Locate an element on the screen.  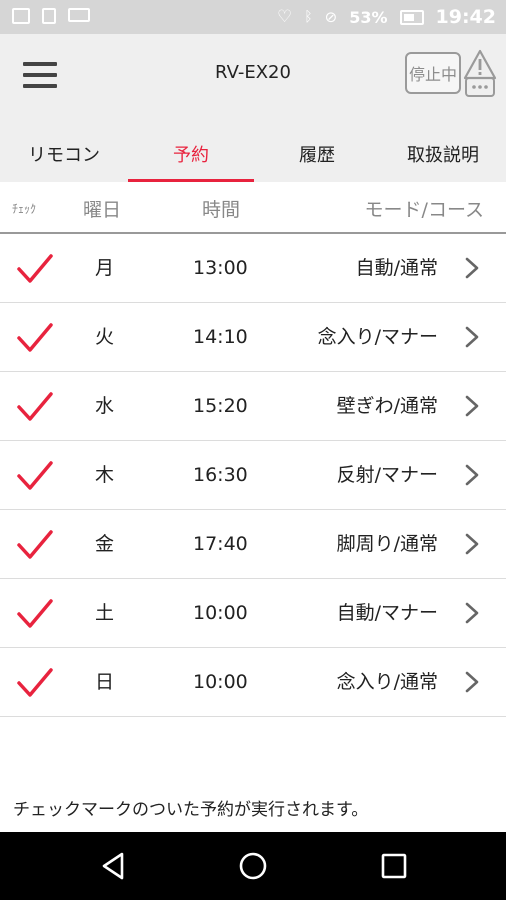
column-day: 曜日 is located at coordinates (102, 210).